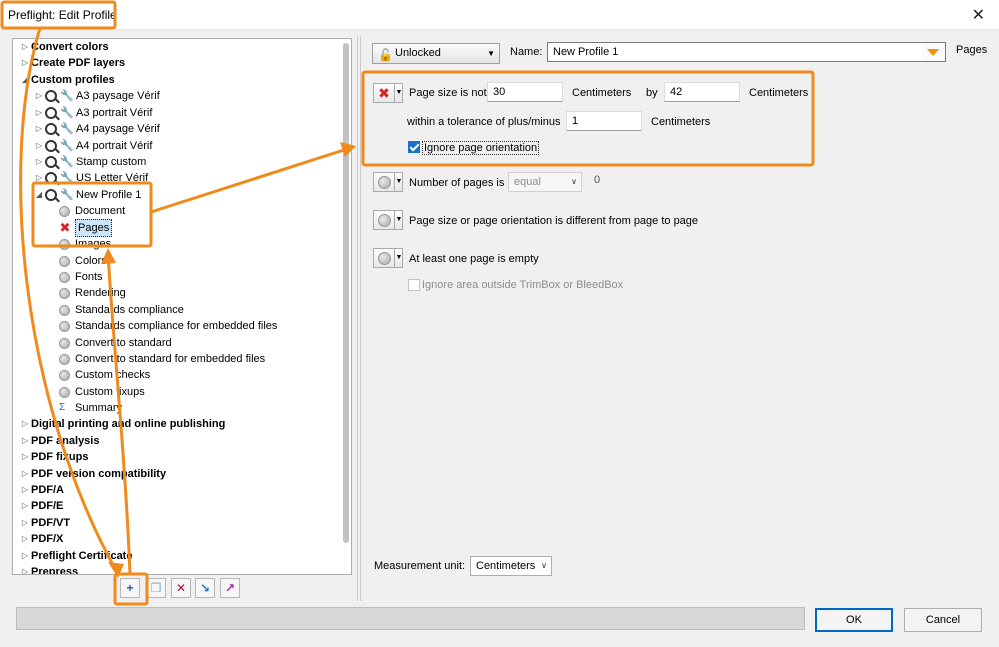 Image resolution: width=999 pixels, height=647 pixels. Describe the element at coordinates (499, 15) in the screenshot. I see `title-bar: Preflight: Edit Profile ✕` at that location.